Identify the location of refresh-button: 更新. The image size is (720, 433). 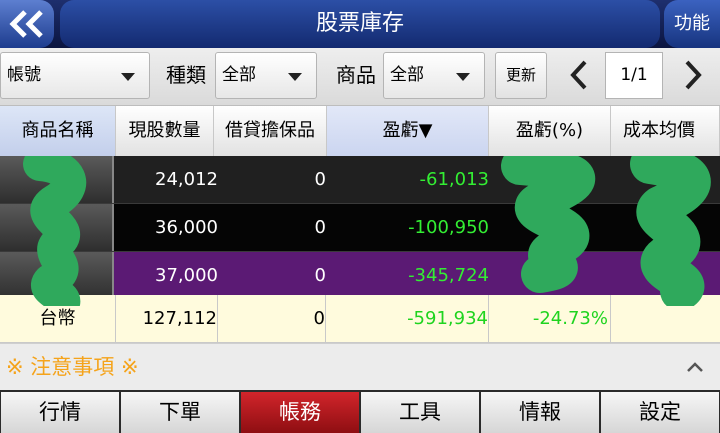
(521, 75).